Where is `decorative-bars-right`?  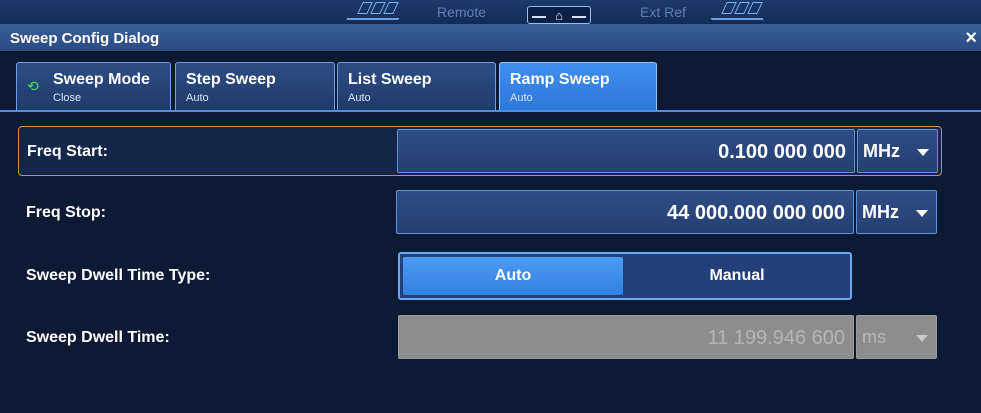 decorative-bars-right is located at coordinates (742, 8).